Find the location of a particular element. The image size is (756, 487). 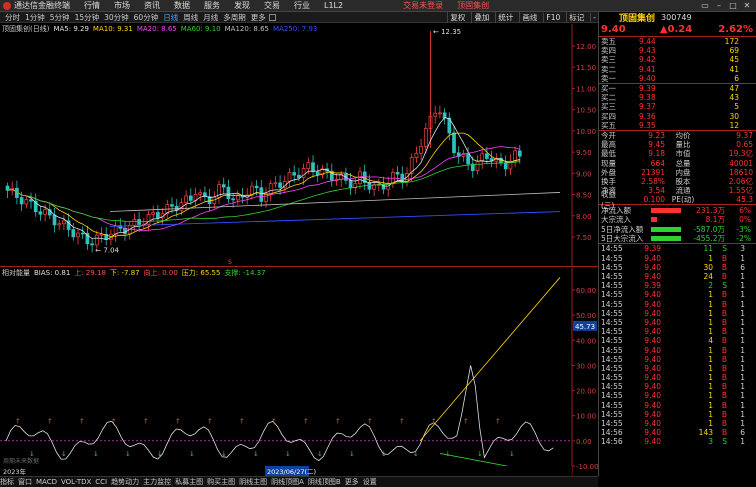

menu-item: 资讯 is located at coordinates (152, 5).